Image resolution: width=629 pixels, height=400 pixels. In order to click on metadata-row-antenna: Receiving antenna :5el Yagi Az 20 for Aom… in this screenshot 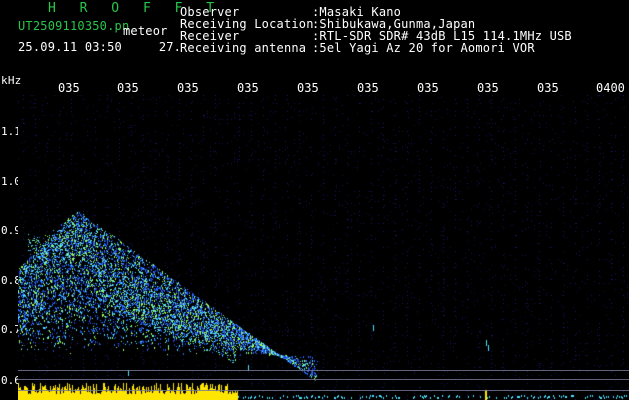, I will do `click(376, 48)`.